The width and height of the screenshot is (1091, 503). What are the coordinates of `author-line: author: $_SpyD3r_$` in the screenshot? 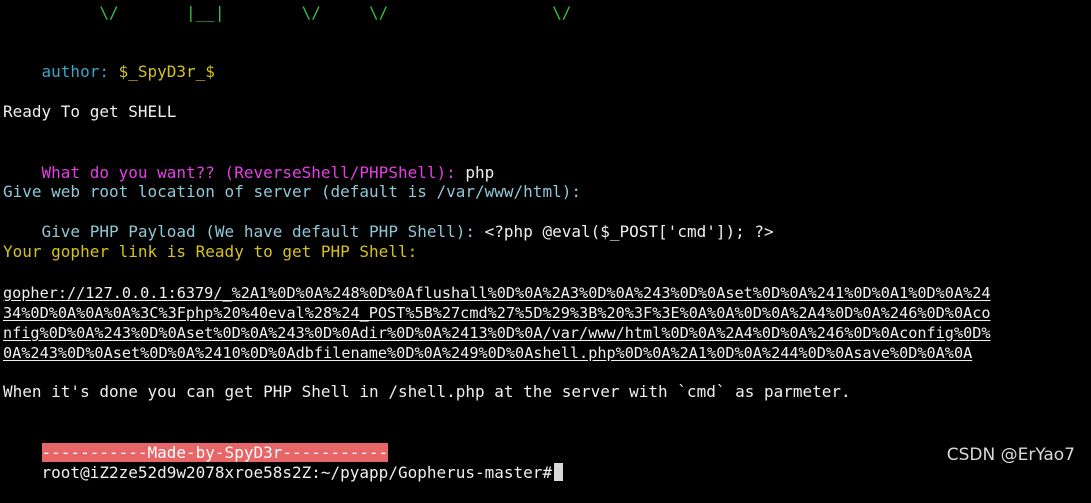 It's located at (109, 61).